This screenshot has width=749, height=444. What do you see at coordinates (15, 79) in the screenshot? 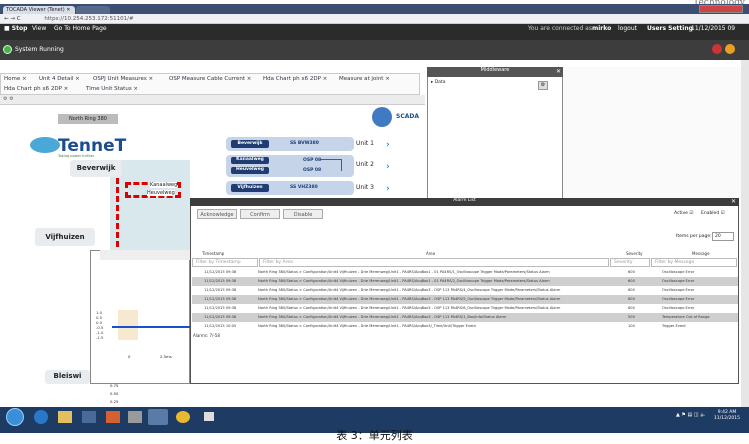
I see `tab-home: Home ×` at bounding box center [15, 79].